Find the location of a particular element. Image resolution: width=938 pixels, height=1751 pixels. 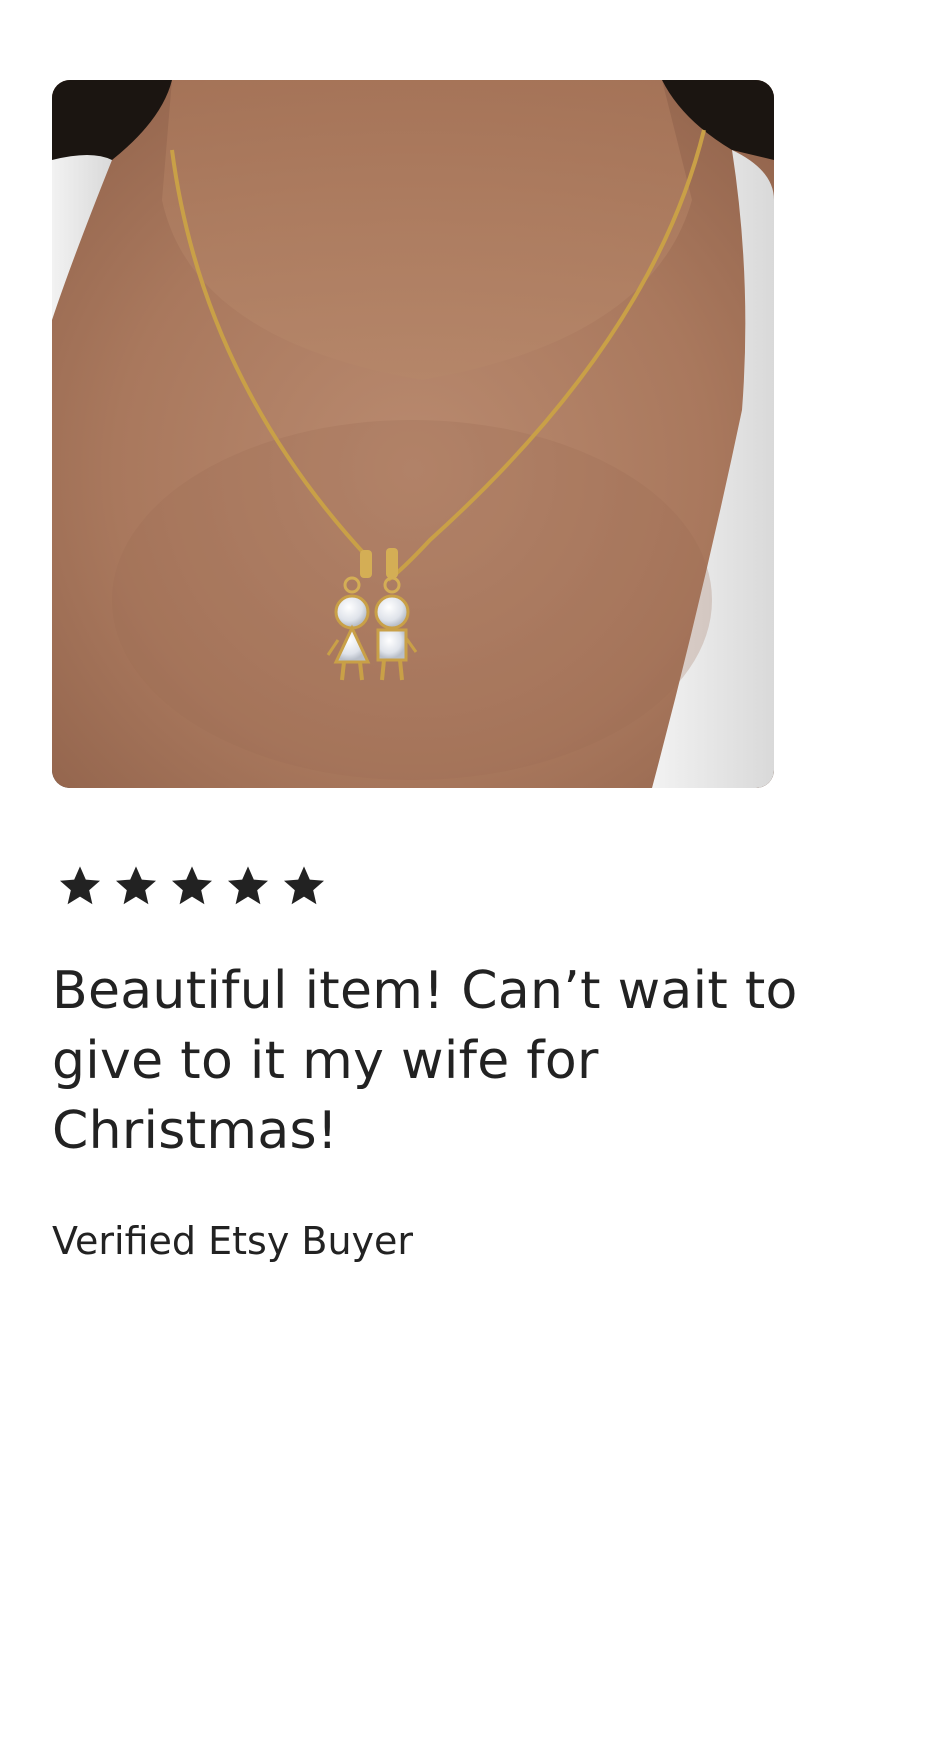

star-rating is located at coordinates (192, 886).